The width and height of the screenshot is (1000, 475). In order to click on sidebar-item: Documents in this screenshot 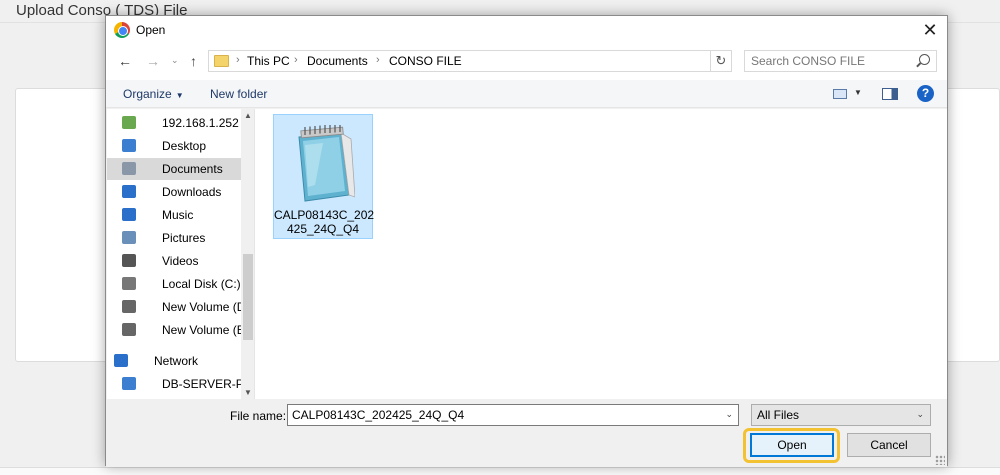, I will do `click(174, 169)`.